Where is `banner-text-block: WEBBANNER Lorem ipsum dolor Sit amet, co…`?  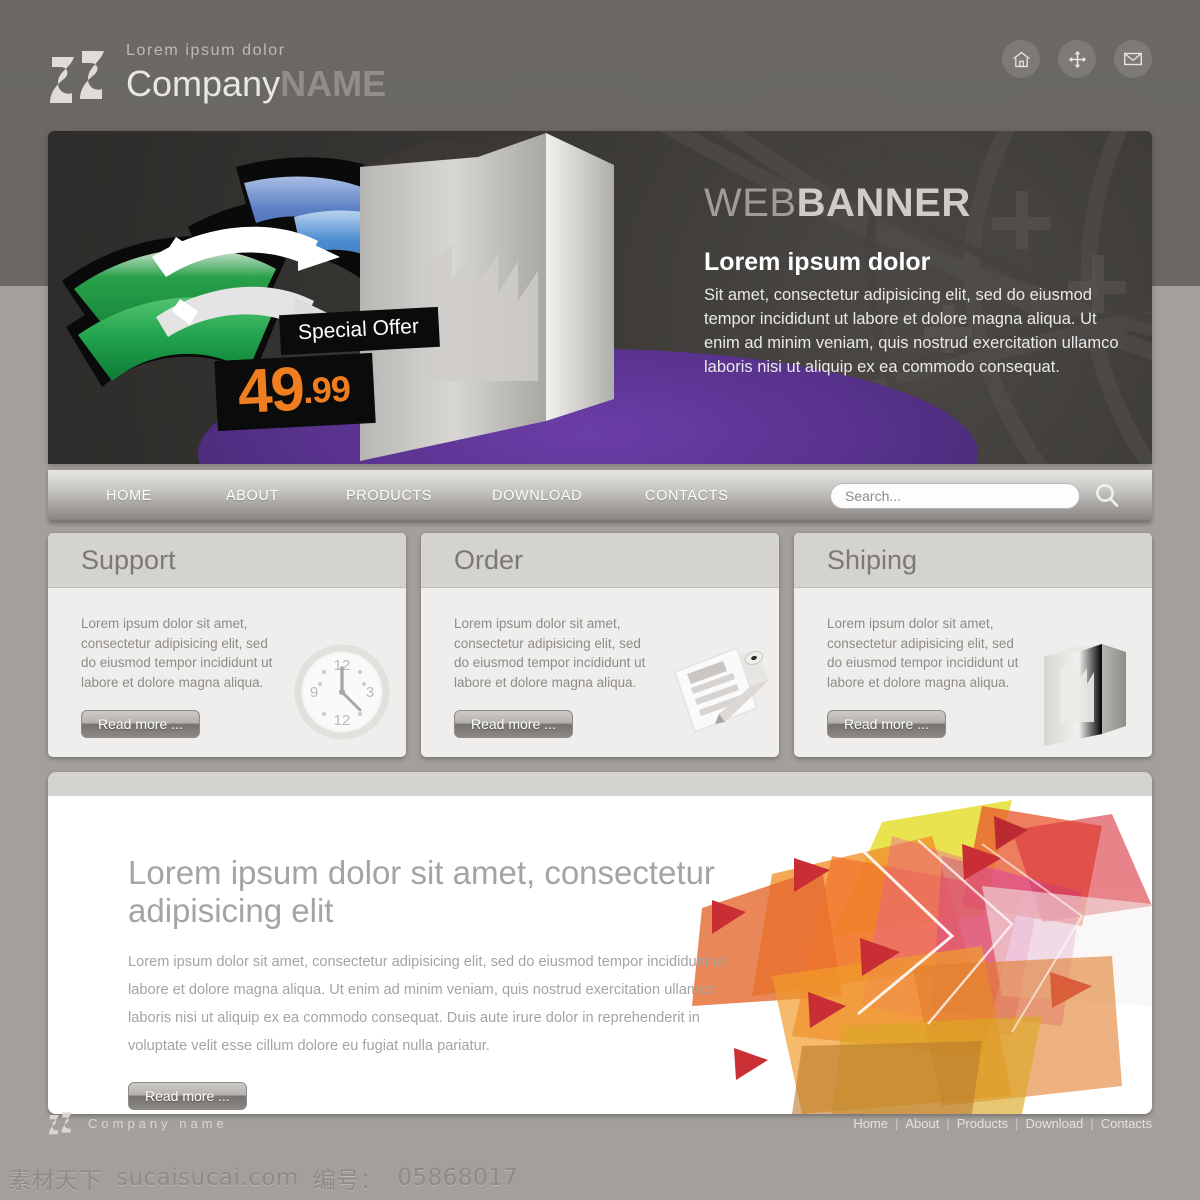 banner-text-block: WEBBANNER Lorem ipsum dolor Sit amet, co… is located at coordinates (914, 280).